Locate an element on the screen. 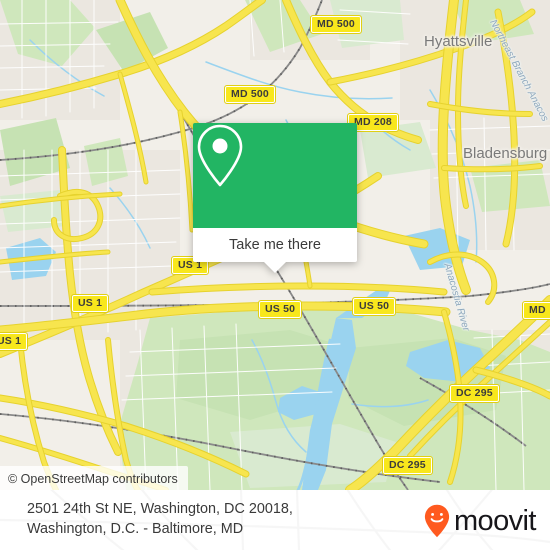 This screenshot has width=550, height=550. road-shield-dc-295-south: DC 295 is located at coordinates (407, 465).